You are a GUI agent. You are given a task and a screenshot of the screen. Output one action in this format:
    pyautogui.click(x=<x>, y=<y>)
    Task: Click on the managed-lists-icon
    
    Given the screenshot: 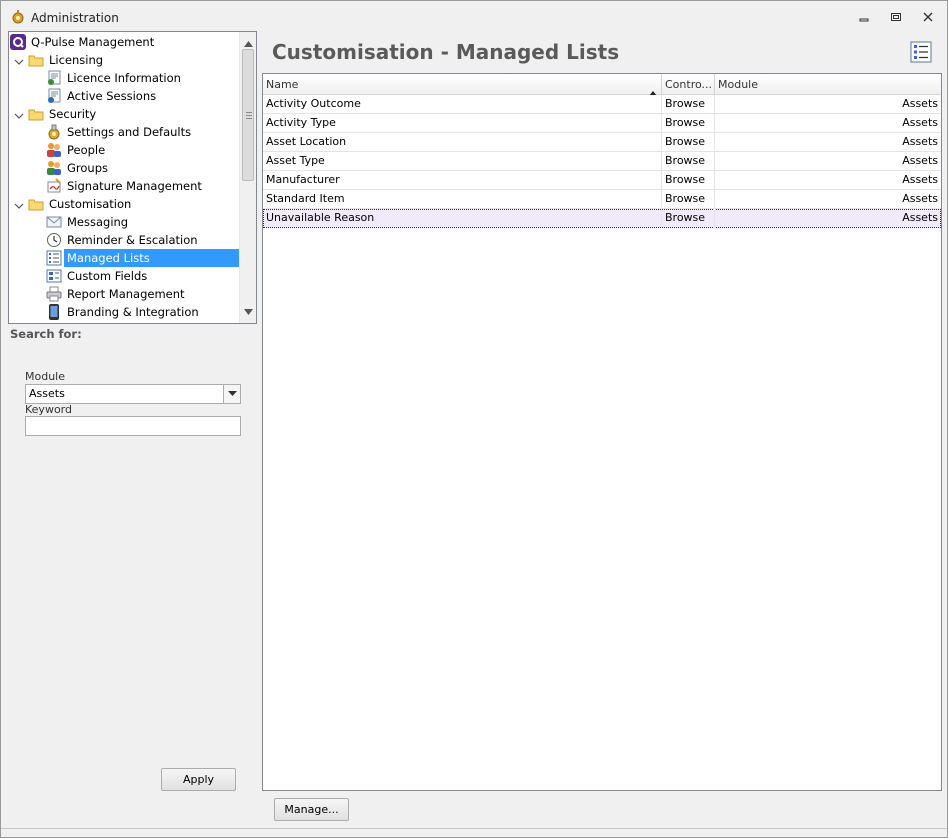 What is the action you would take?
    pyautogui.click(x=921, y=52)
    